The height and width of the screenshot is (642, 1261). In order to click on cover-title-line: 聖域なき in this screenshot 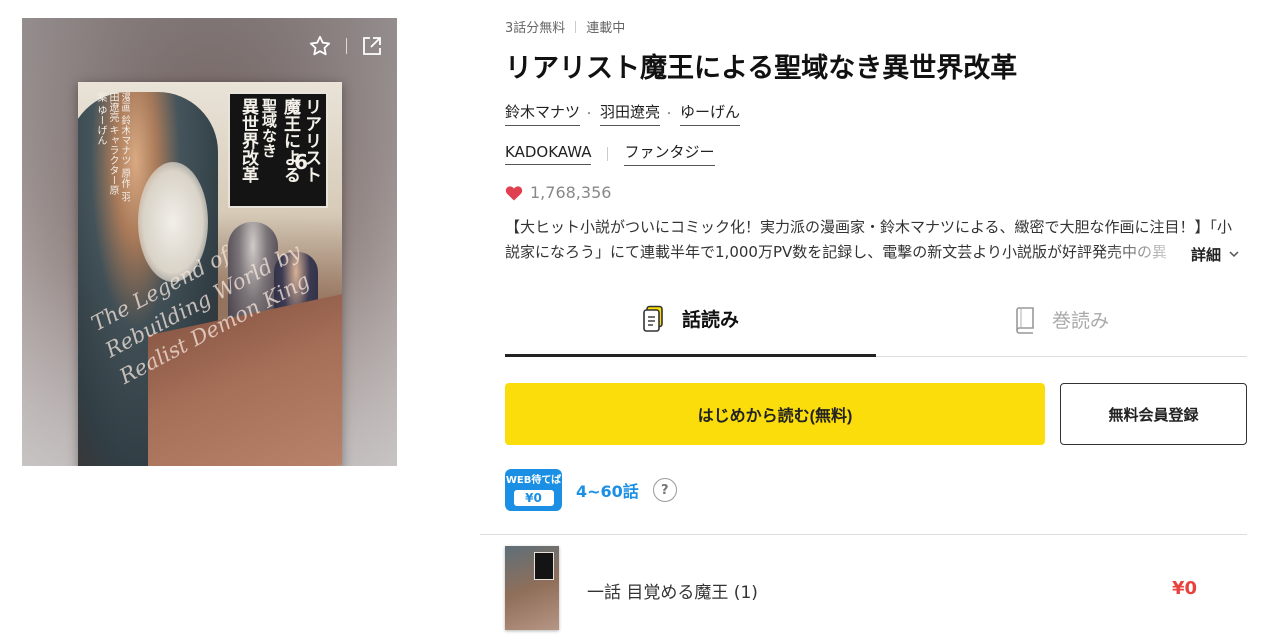, I will do `click(269, 128)`.